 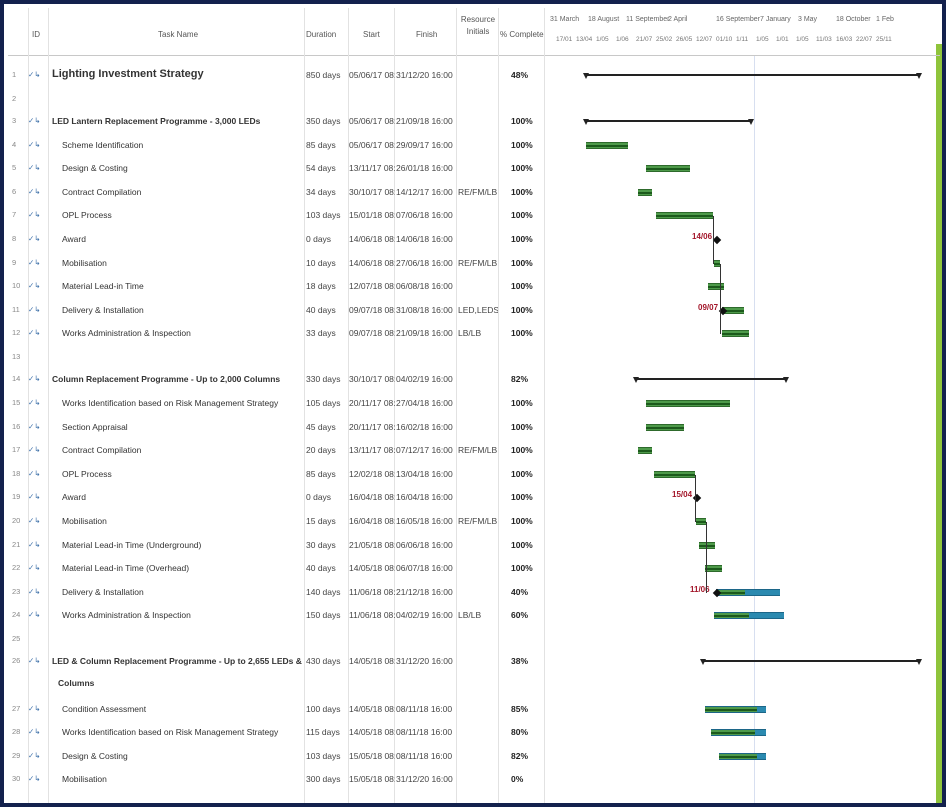 What do you see at coordinates (187, 286) in the screenshot?
I see `task-name: Material Lead-in Time` at bounding box center [187, 286].